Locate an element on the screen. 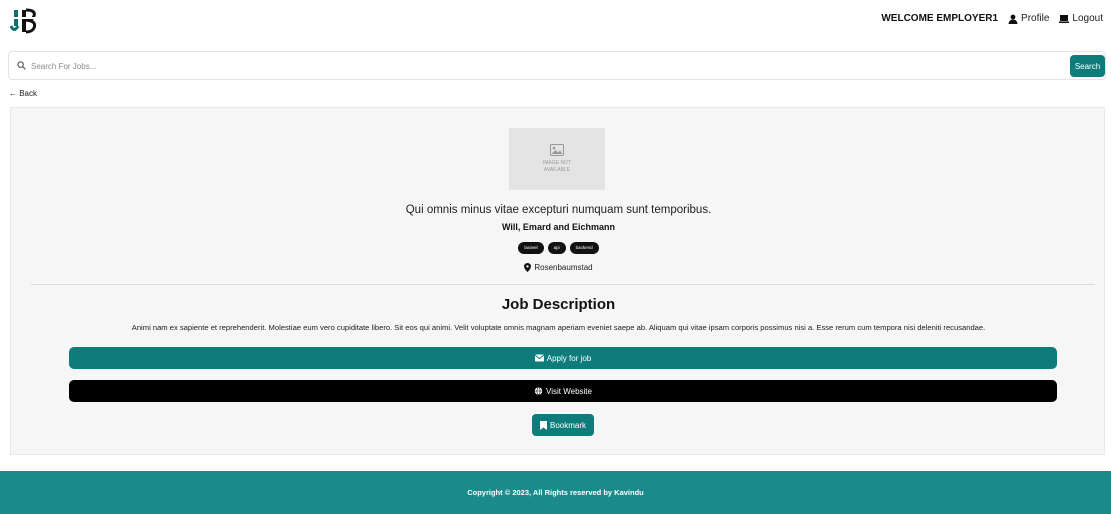  search-input is located at coordinates (546, 66).